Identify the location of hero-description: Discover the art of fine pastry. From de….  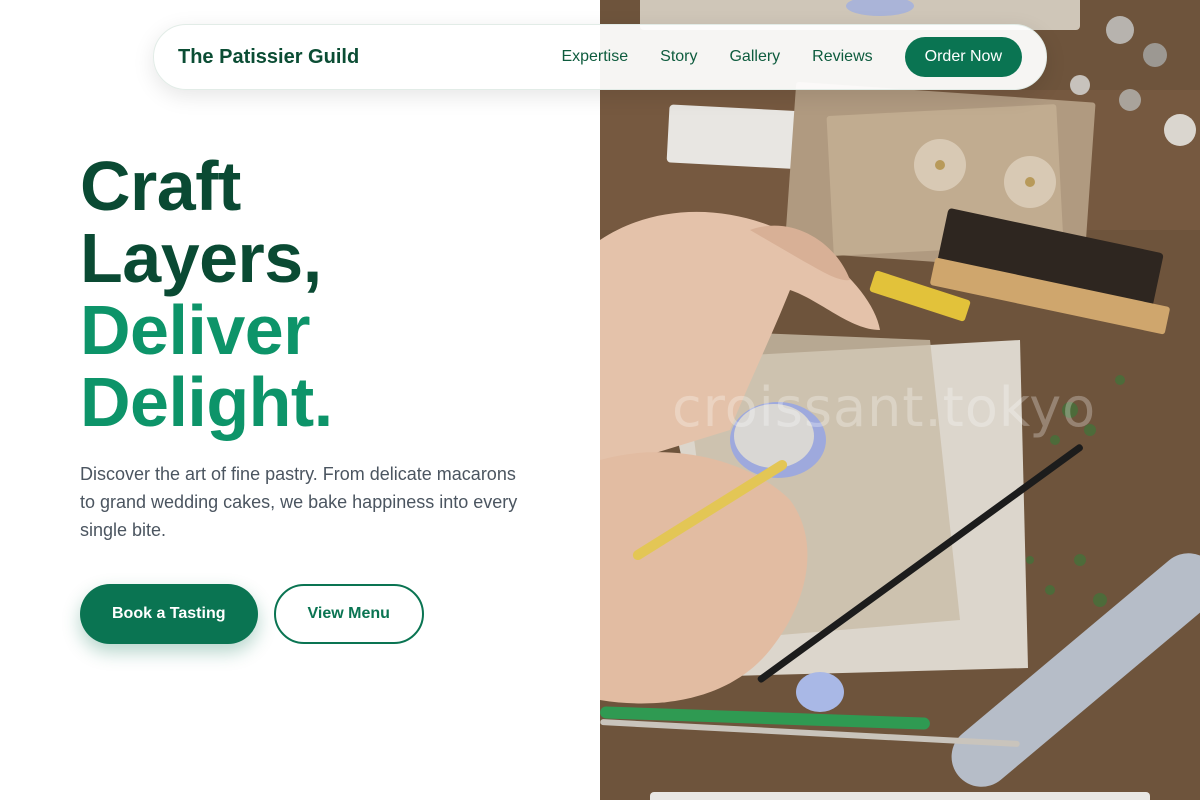
(299, 502).